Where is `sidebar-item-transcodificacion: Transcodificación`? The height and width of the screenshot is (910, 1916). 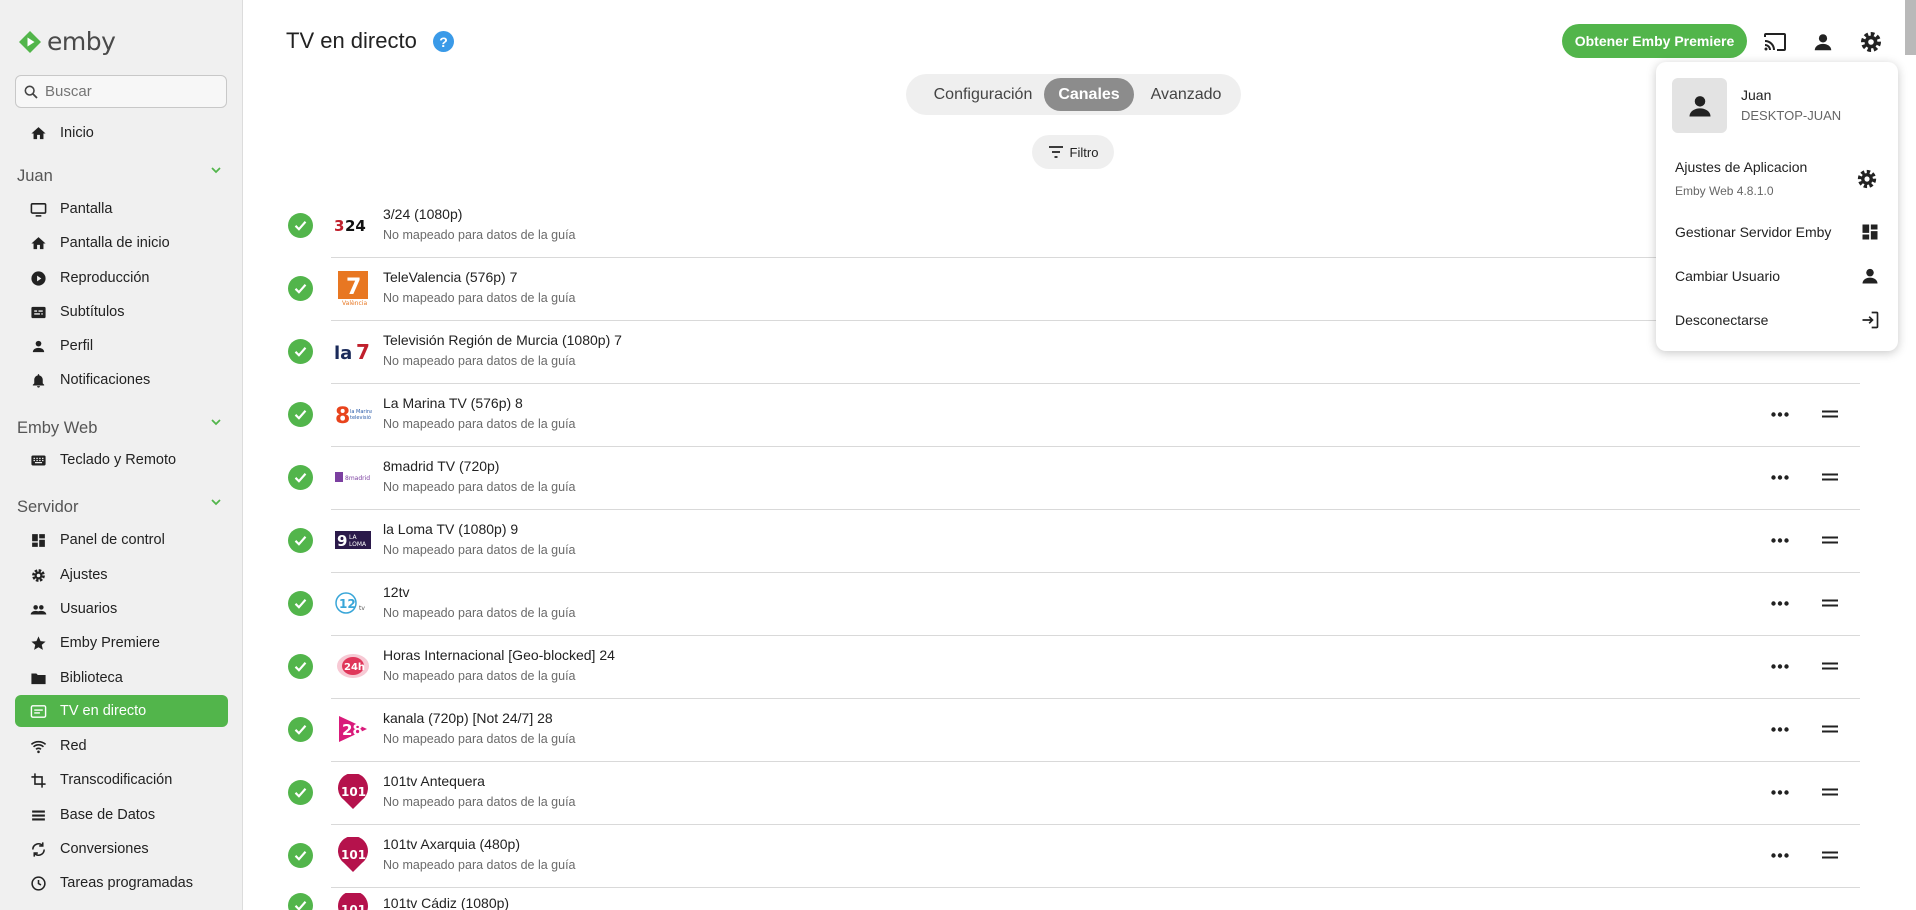 sidebar-item-transcodificacion: Transcodificación is located at coordinates (121, 780).